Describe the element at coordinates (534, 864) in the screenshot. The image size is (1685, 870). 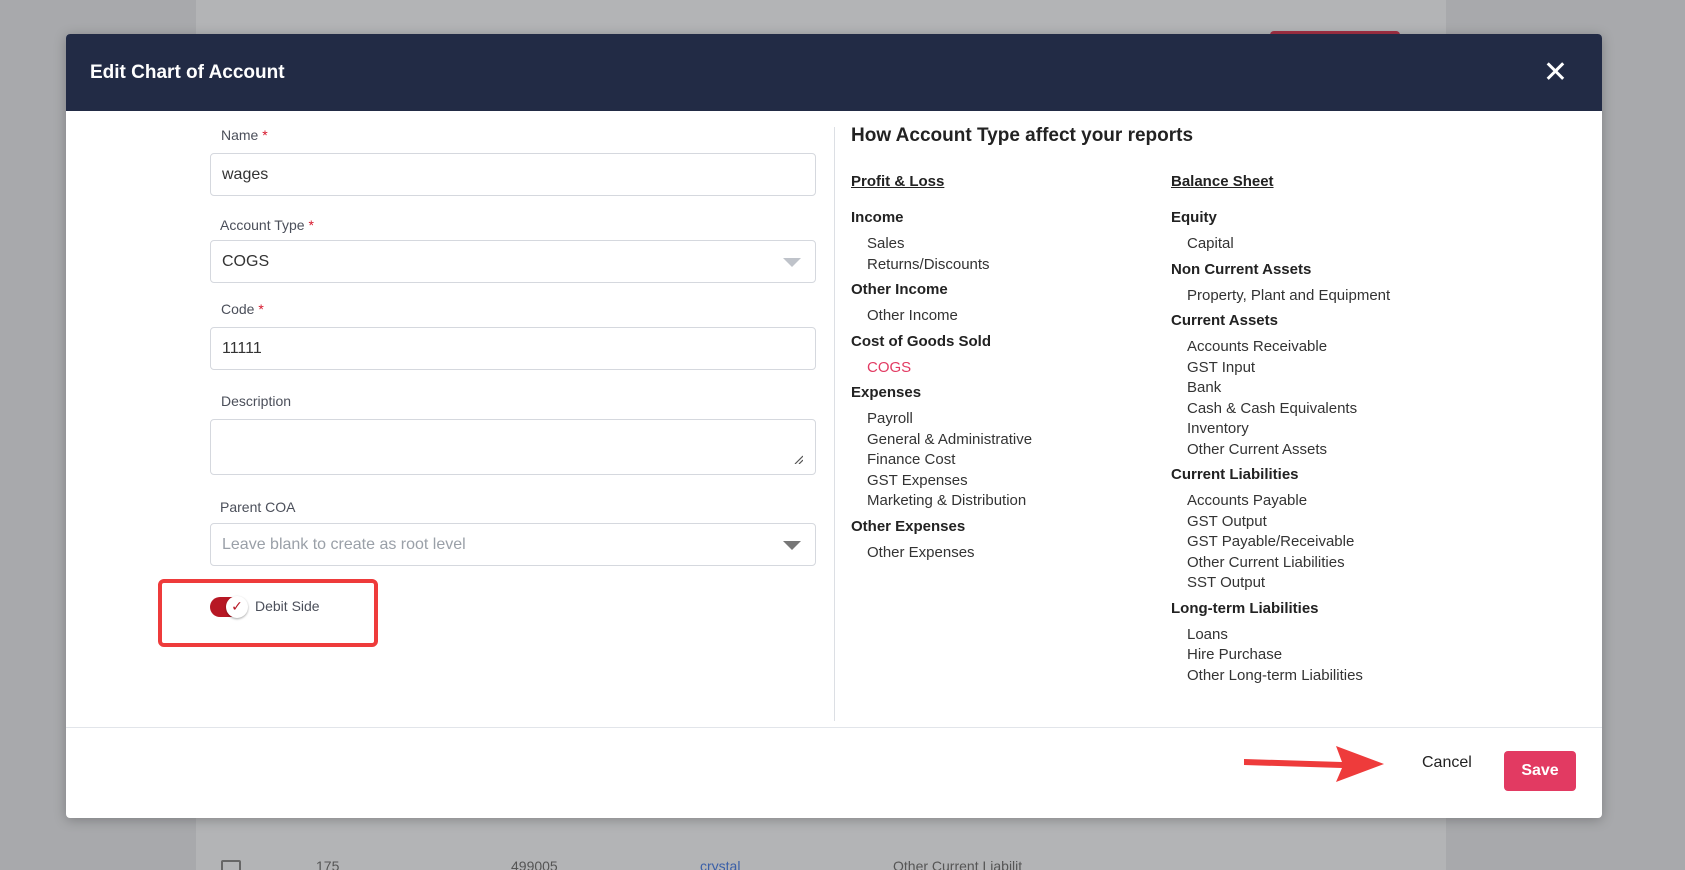
I see `background-cell: 499005` at that location.